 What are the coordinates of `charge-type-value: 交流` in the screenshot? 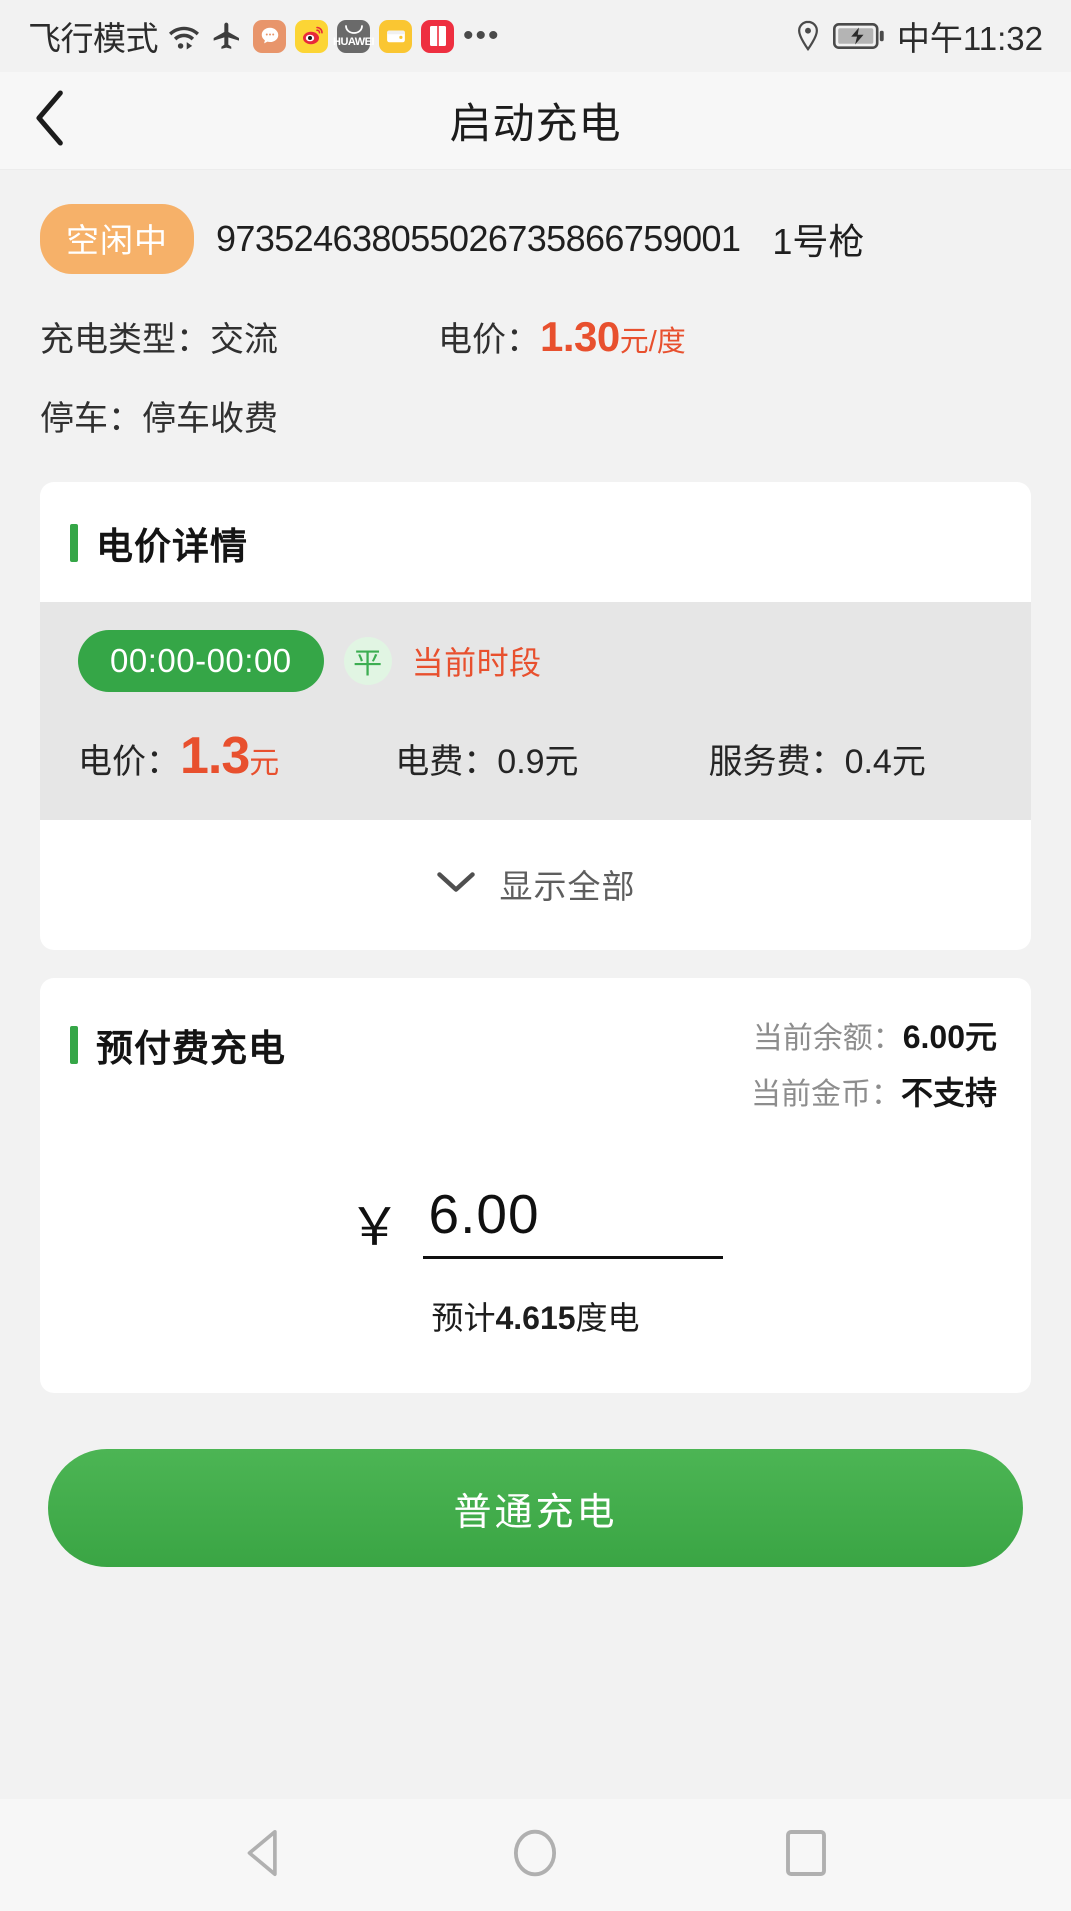 It's located at (244, 340).